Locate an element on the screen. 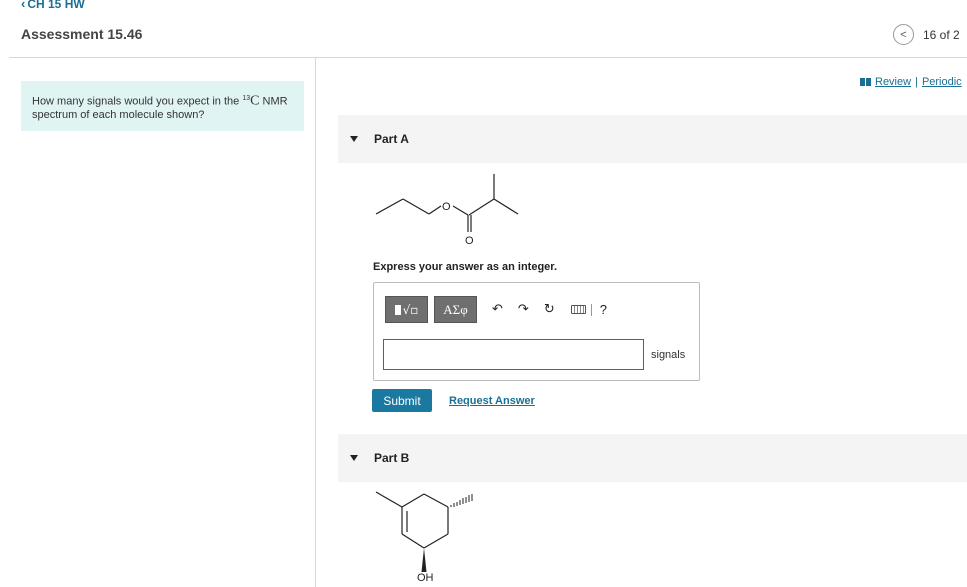  molecule-a-structure: O O is located at coordinates (447, 210).